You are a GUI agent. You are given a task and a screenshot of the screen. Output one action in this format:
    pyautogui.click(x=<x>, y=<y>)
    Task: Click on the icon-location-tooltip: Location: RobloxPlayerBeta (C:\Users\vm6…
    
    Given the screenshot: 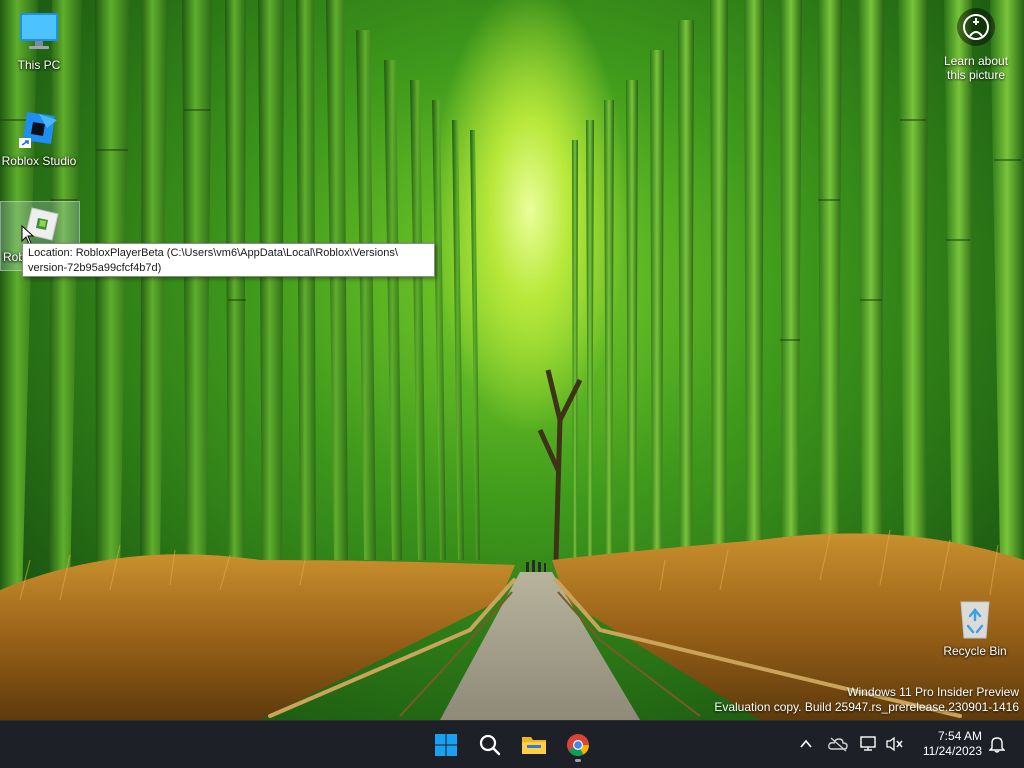 What is the action you would take?
    pyautogui.click(x=228, y=260)
    